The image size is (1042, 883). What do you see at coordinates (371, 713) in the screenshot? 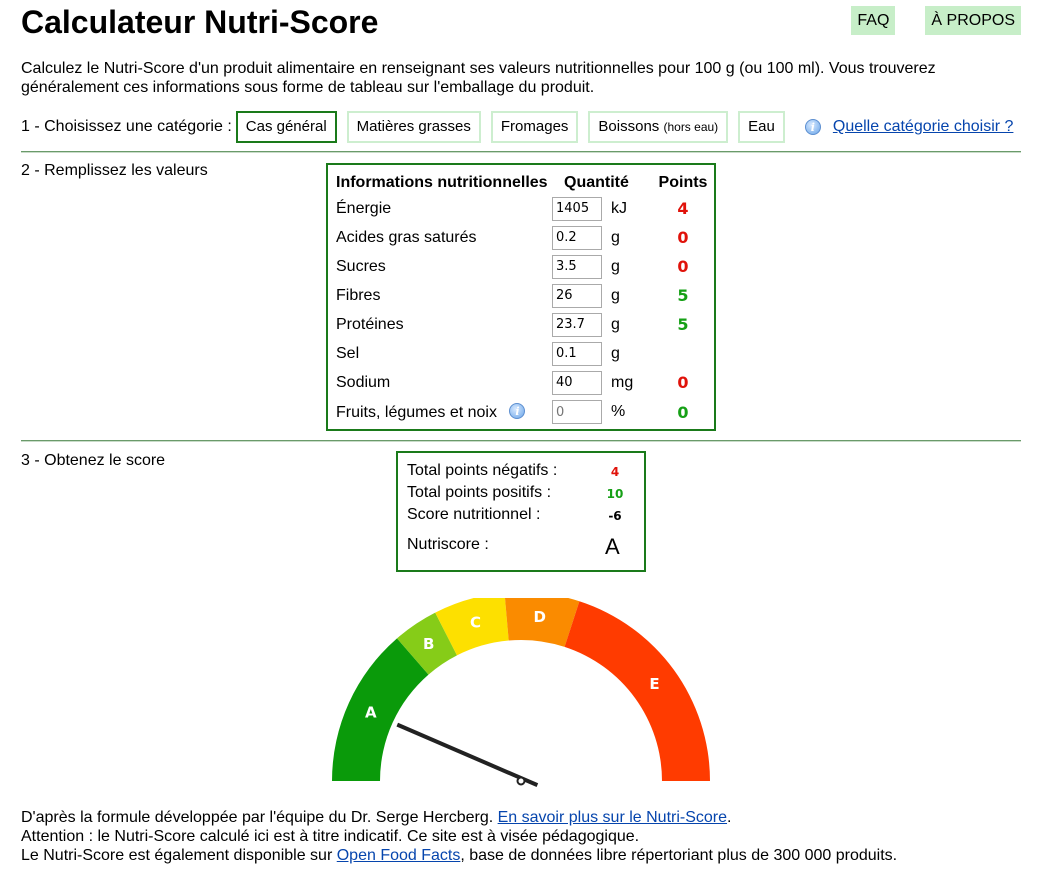
I see `gauge-label-a: A` at bounding box center [371, 713].